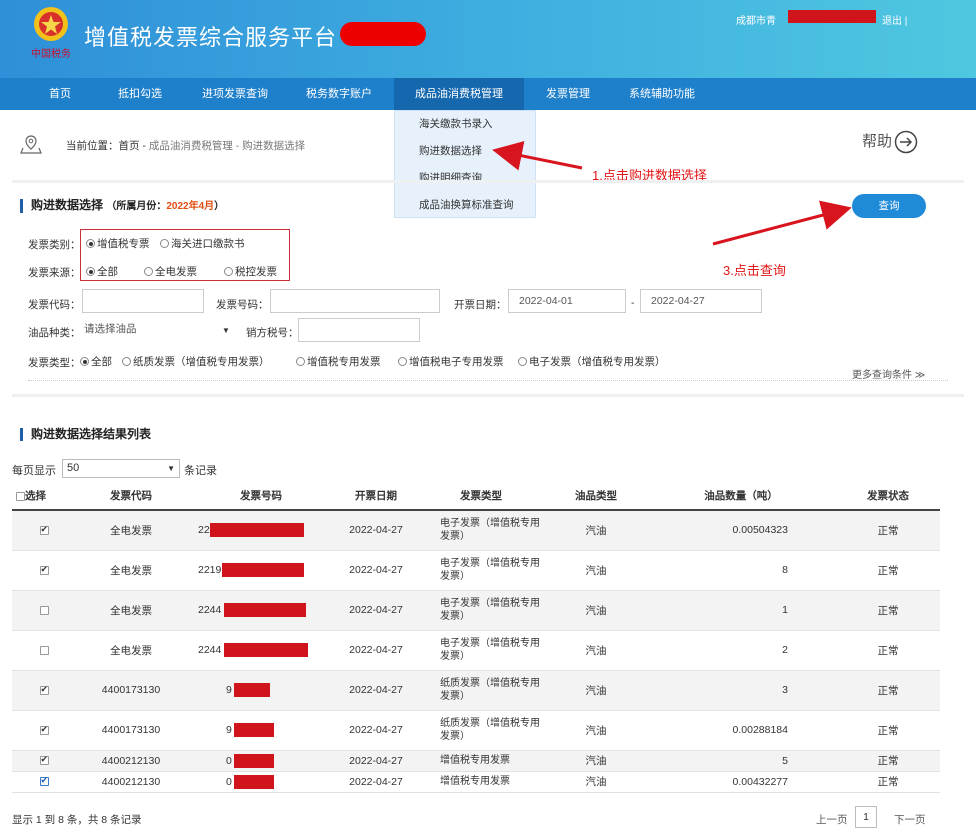 This screenshot has width=976, height=833. What do you see at coordinates (54, 333) in the screenshot?
I see `oil-type-label: 油品种类：` at bounding box center [54, 333].